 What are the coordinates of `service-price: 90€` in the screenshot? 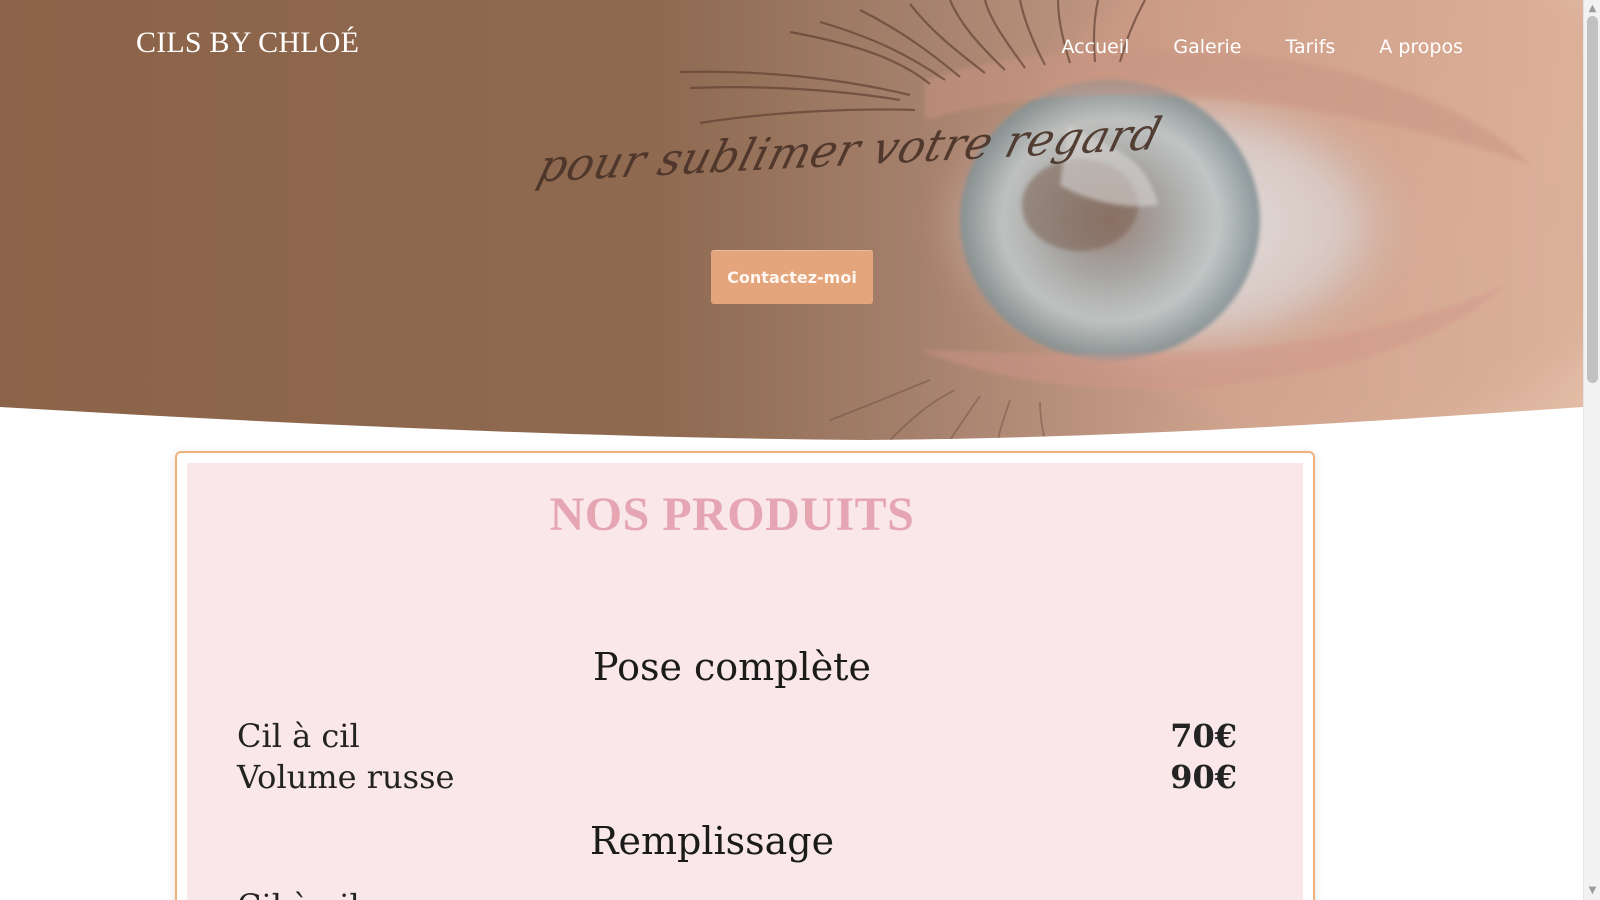 It's located at (1203, 777).